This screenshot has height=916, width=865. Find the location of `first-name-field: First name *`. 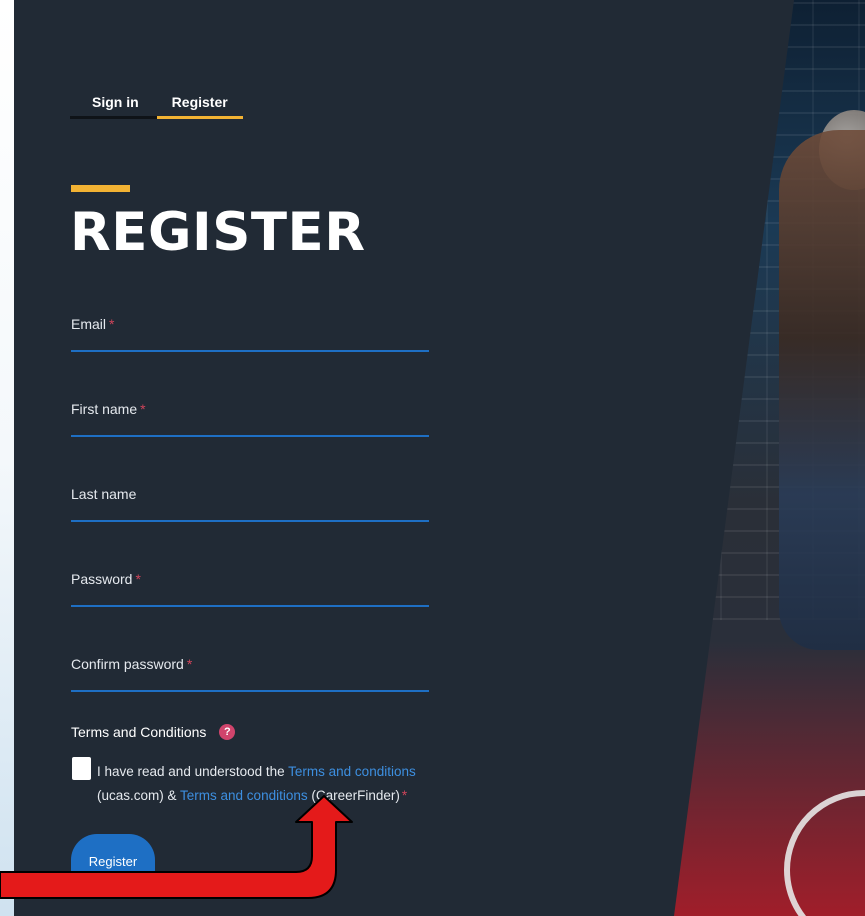

first-name-field: First name * is located at coordinates (252, 417).